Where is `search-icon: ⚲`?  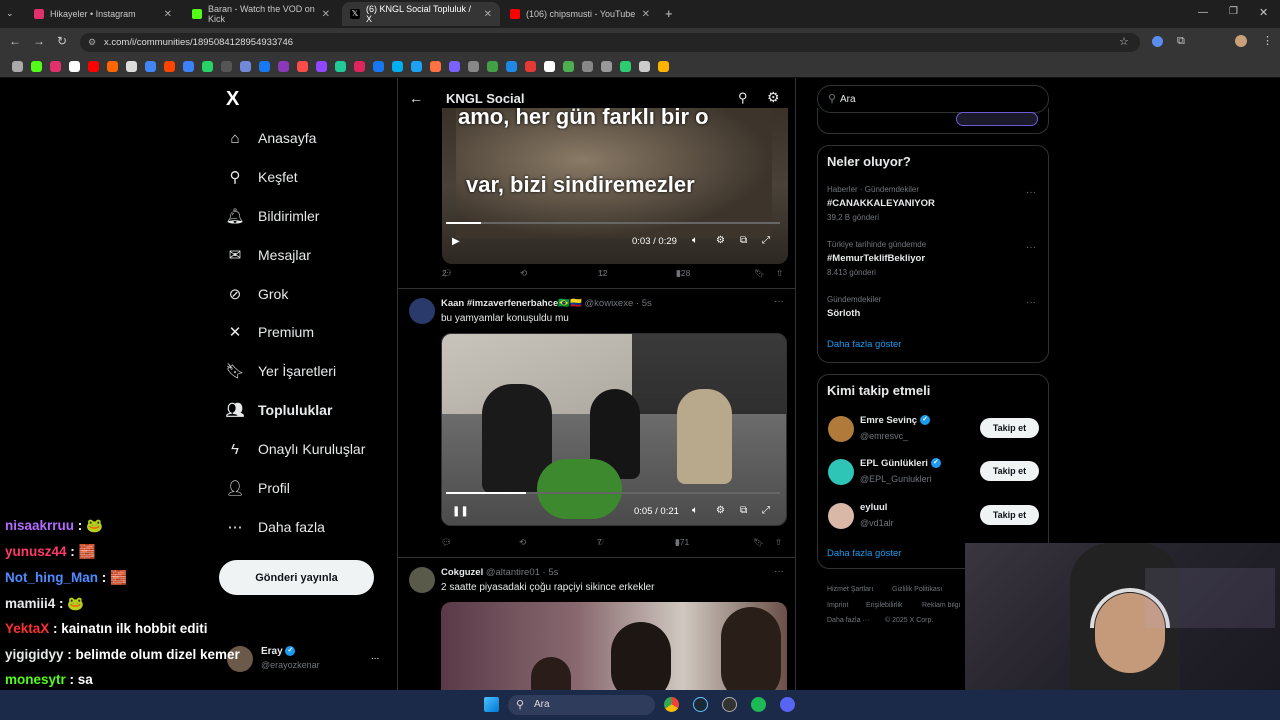 search-icon: ⚲ is located at coordinates (743, 98).